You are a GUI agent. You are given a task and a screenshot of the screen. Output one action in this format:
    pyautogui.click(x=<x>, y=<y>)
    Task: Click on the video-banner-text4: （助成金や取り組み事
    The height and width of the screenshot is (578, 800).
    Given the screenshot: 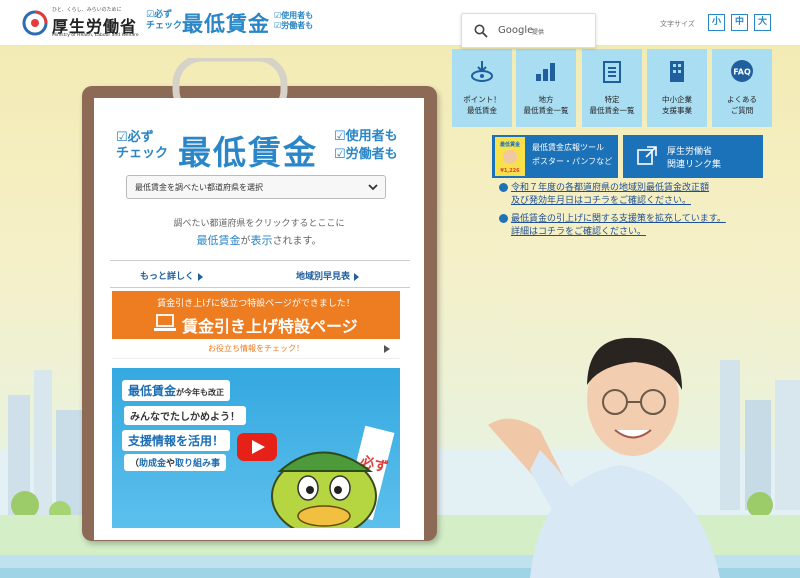 What is the action you would take?
    pyautogui.click(x=175, y=462)
    